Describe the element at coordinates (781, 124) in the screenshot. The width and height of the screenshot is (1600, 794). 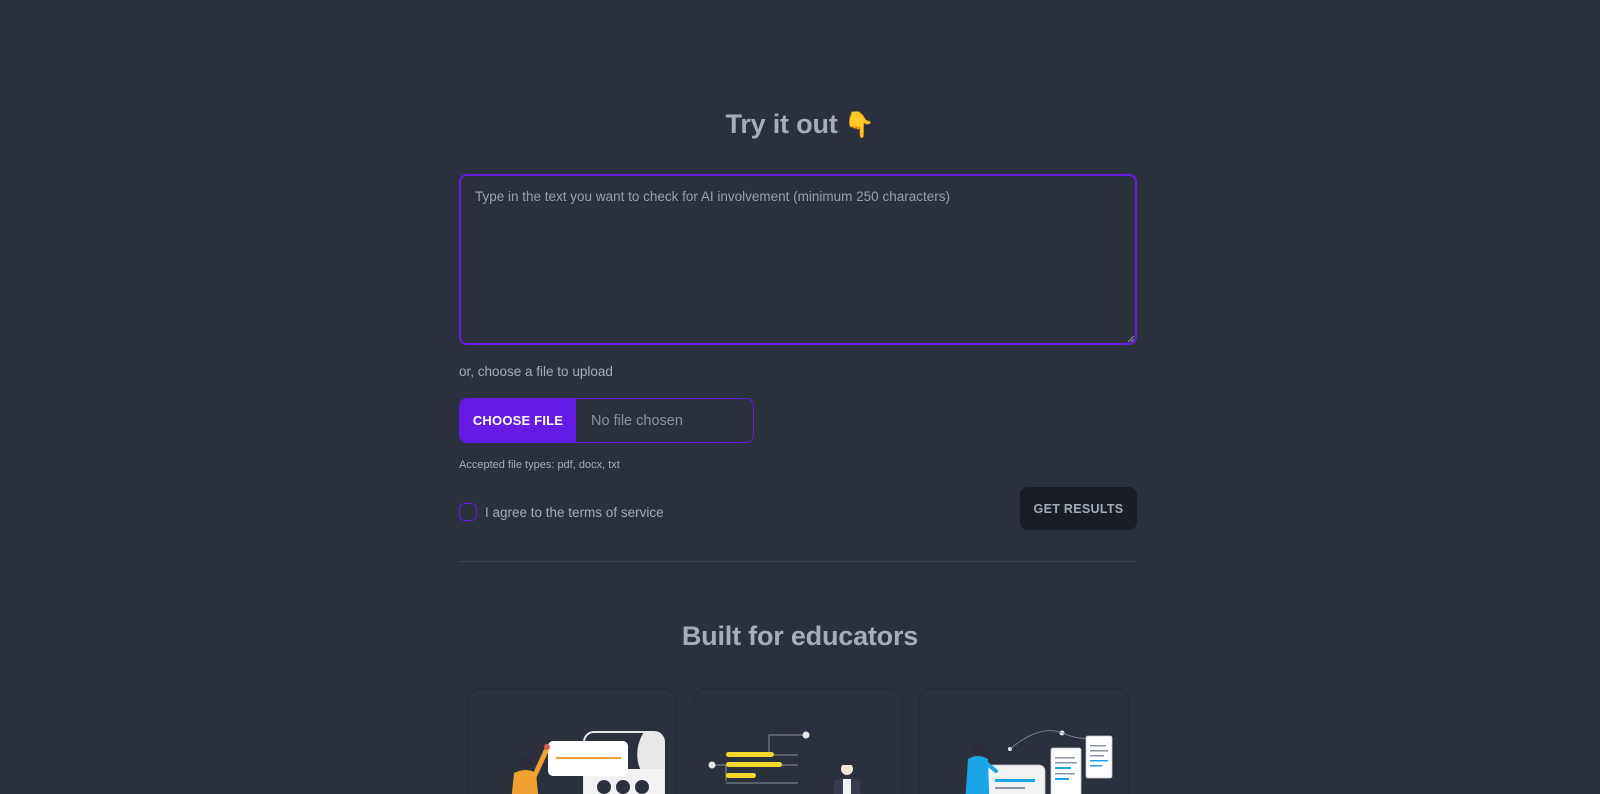
I see `try-it-out-title: Try it out` at that location.